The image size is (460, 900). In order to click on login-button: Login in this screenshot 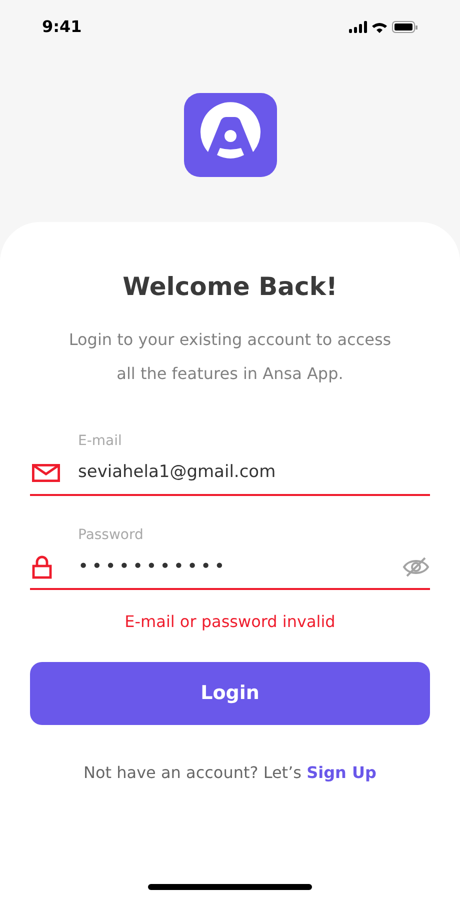, I will do `click(230, 693)`.